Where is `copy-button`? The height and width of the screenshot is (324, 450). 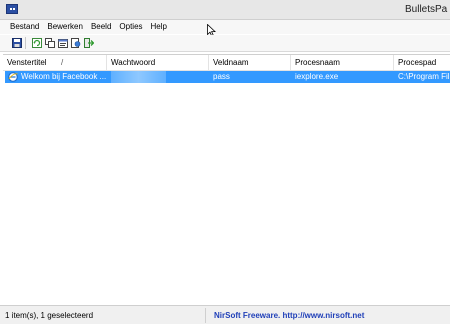 copy-button is located at coordinates (49, 43).